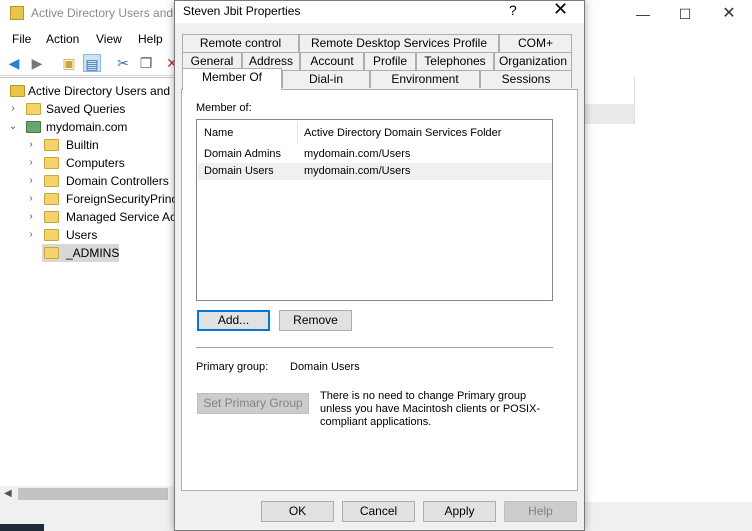 The image size is (752, 531). What do you see at coordinates (240, 43) in the screenshot?
I see `tab-remote-control: Remote control` at bounding box center [240, 43].